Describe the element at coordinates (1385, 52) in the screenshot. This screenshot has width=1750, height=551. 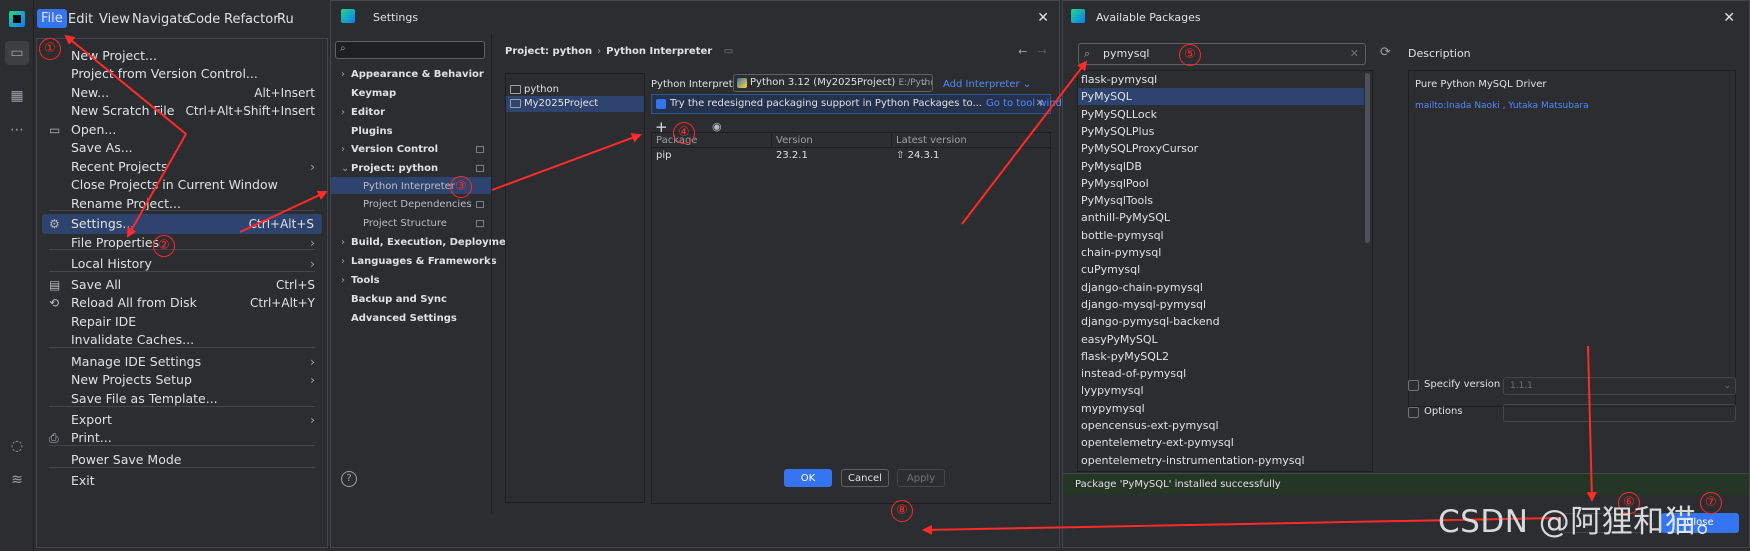
I see `refresh-icon: ⟳` at that location.